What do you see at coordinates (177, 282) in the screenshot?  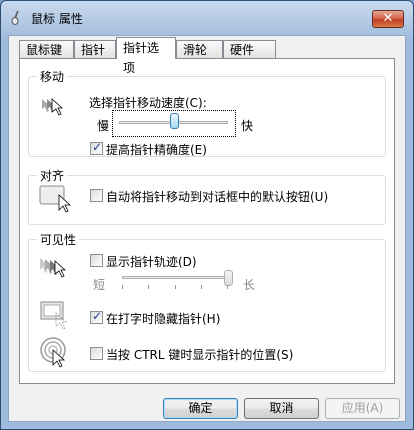 I see `trail-length-slider` at bounding box center [177, 282].